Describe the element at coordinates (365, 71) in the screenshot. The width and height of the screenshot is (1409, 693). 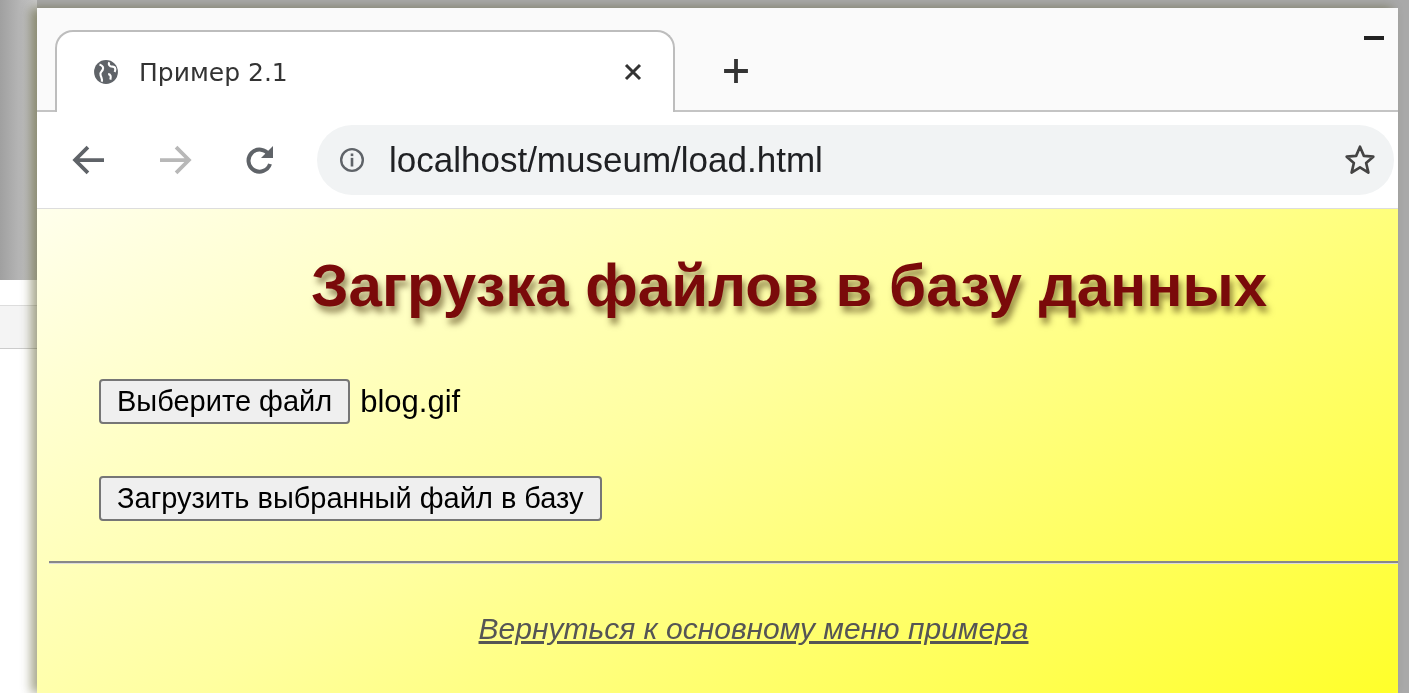
I see `browser-tab: Пример 2.1` at that location.